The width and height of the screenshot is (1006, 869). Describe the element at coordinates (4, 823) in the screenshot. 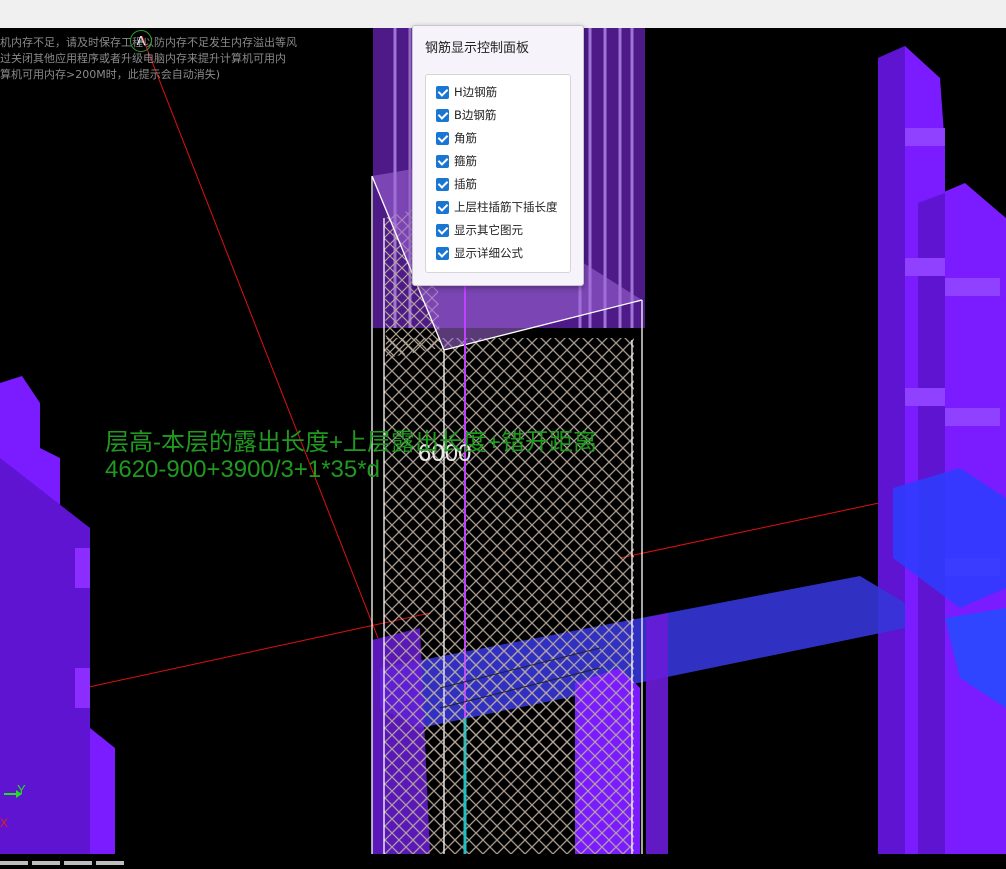

I see `x-axis-label: X` at that location.